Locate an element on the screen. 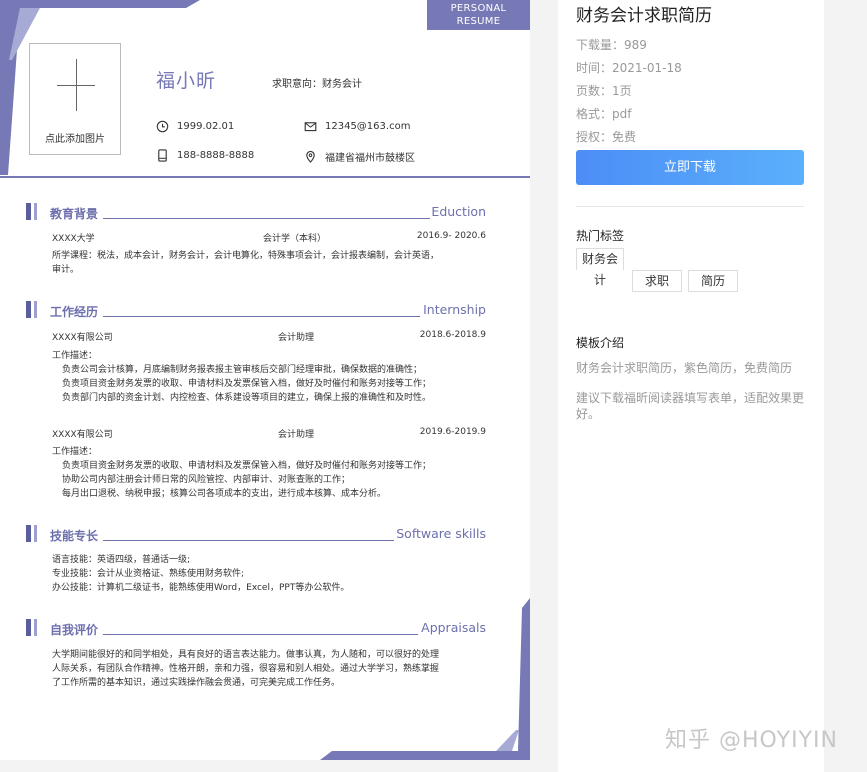 Image resolution: width=867 pixels, height=772 pixels. page-count: 页数：1页 is located at coordinates (604, 91).